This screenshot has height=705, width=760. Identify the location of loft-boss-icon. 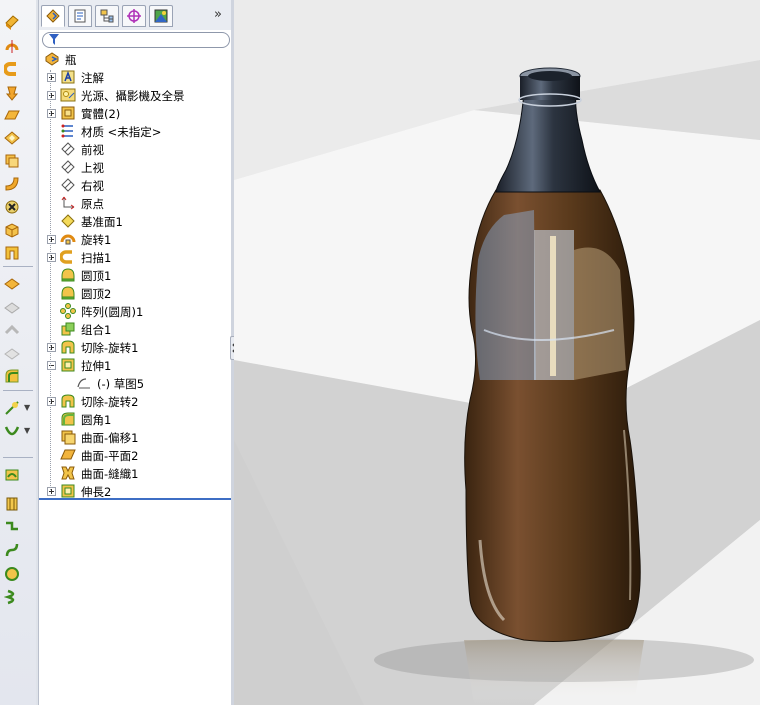
(12, 93).